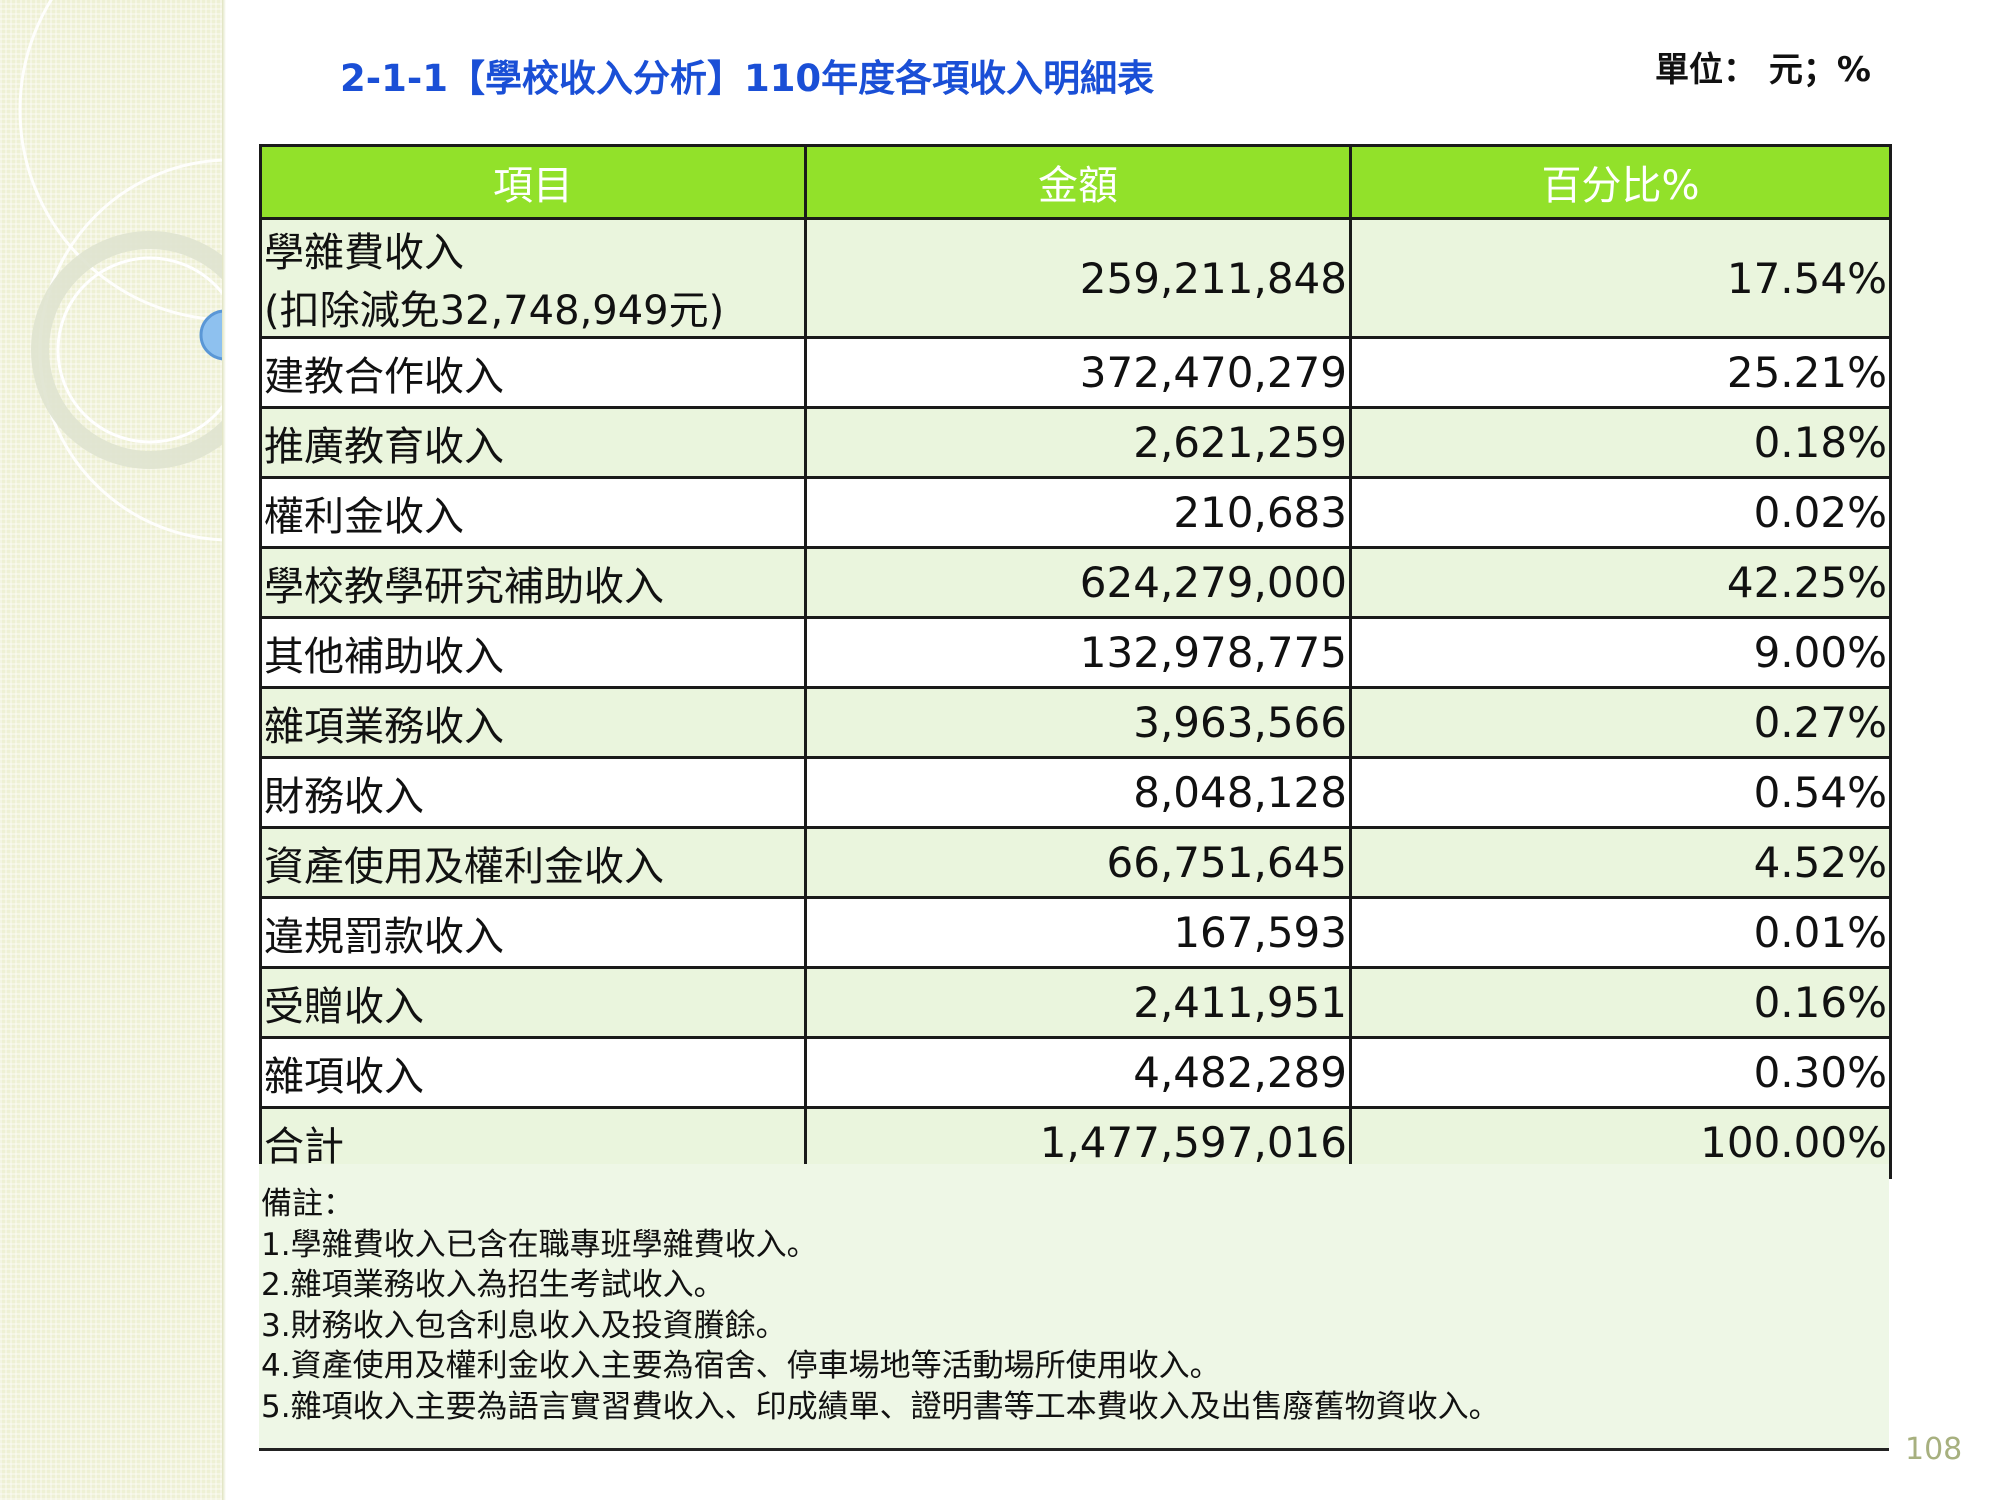  I want to click on table-row: 建教合作收入 372,470,279 25.21%, so click(1075, 372).